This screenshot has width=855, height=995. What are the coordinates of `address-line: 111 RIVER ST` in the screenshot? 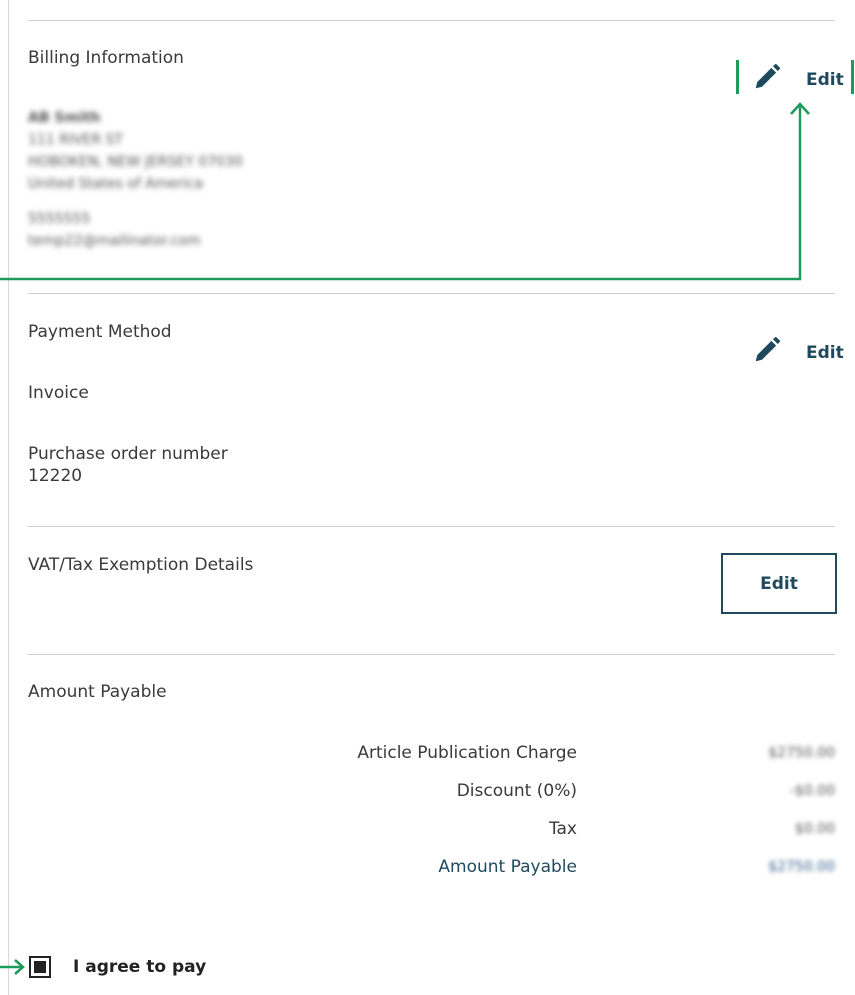 It's located at (76, 140).